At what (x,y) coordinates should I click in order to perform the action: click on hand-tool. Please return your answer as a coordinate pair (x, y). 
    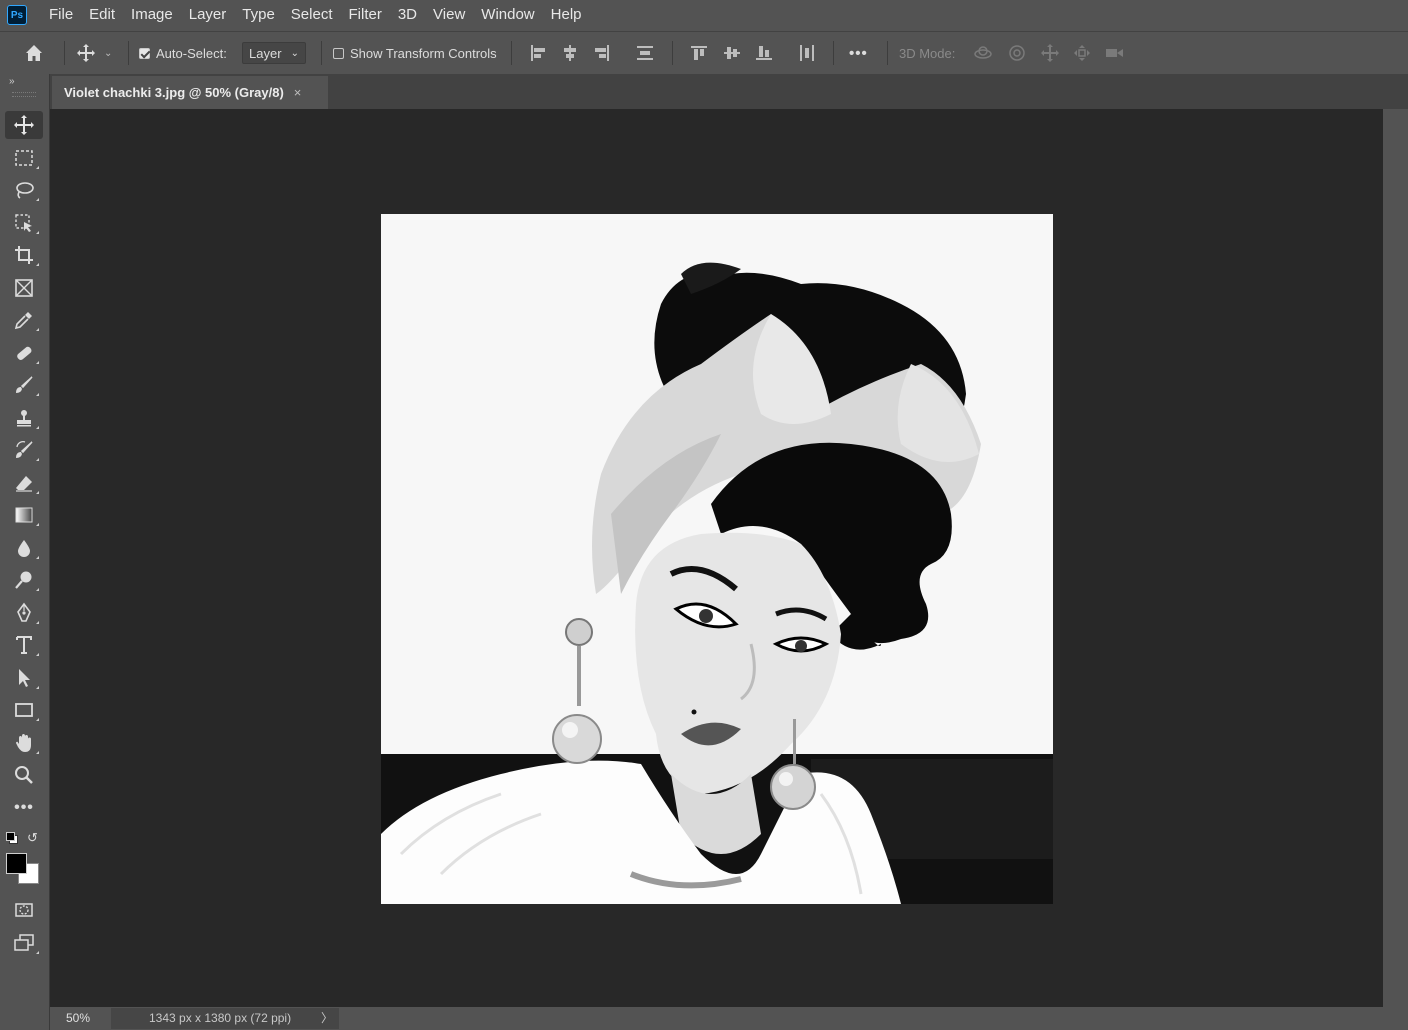
    Looking at the image, I should click on (24, 743).